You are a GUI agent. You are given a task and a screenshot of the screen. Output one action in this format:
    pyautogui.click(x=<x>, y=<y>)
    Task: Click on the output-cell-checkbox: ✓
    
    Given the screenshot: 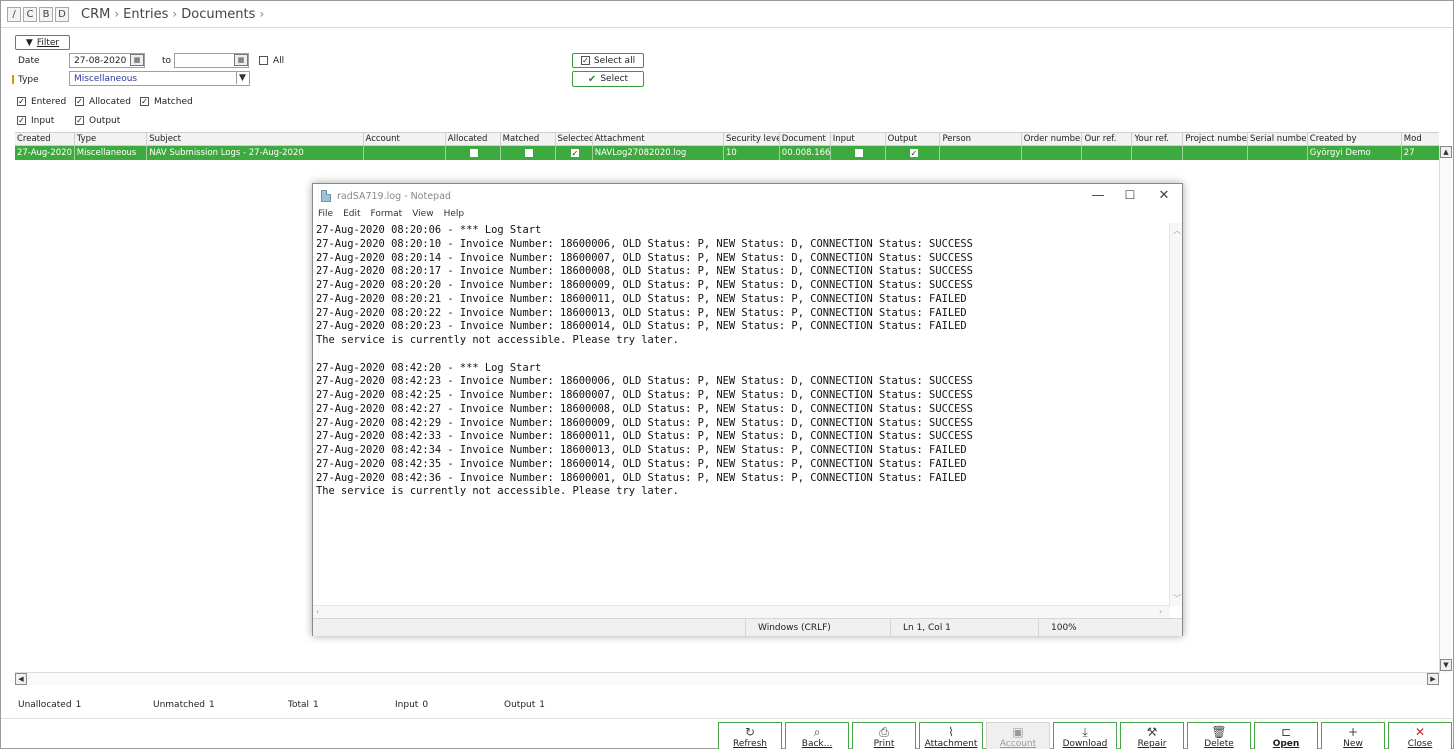 What is the action you would take?
    pyautogui.click(x=913, y=152)
    